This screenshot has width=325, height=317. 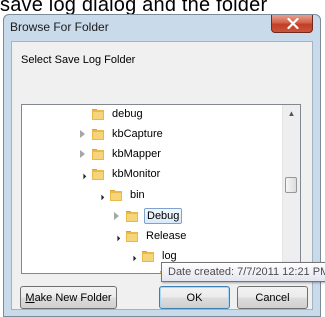 What do you see at coordinates (137, 134) in the screenshot?
I see `tree-item-label: kbCapture` at bounding box center [137, 134].